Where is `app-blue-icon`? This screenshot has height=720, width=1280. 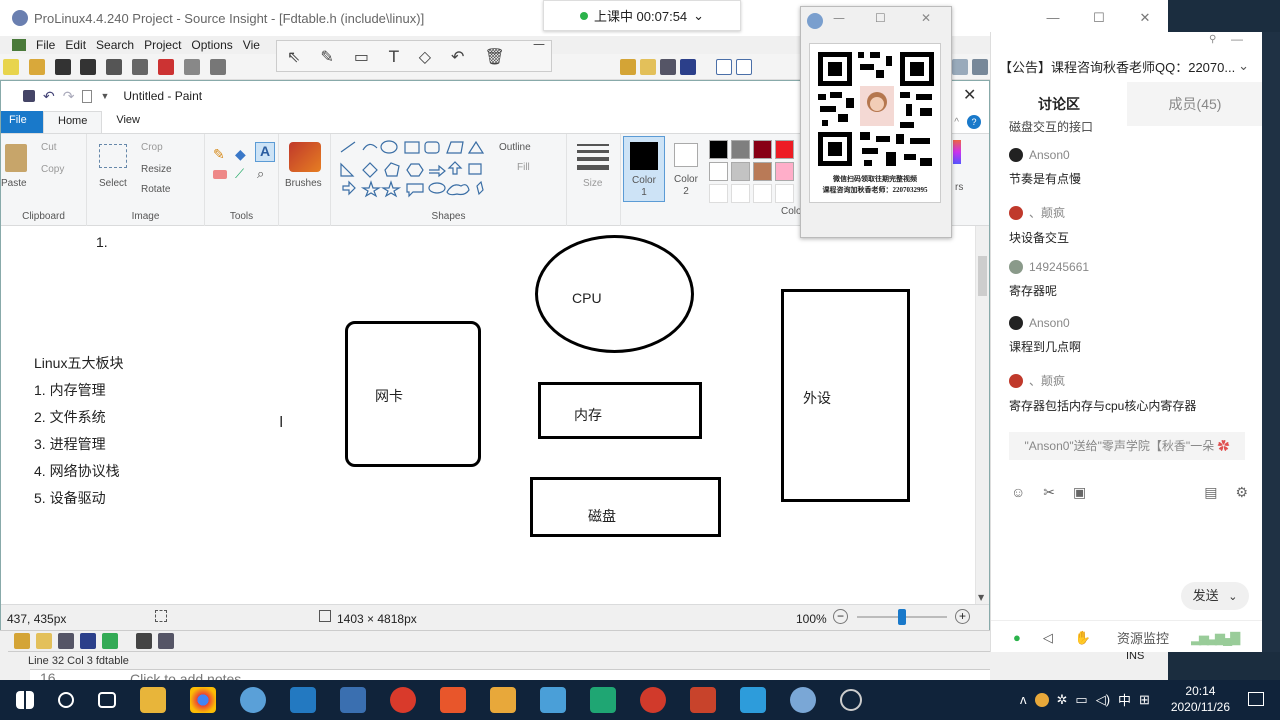 app-blue-icon is located at coordinates (553, 700).